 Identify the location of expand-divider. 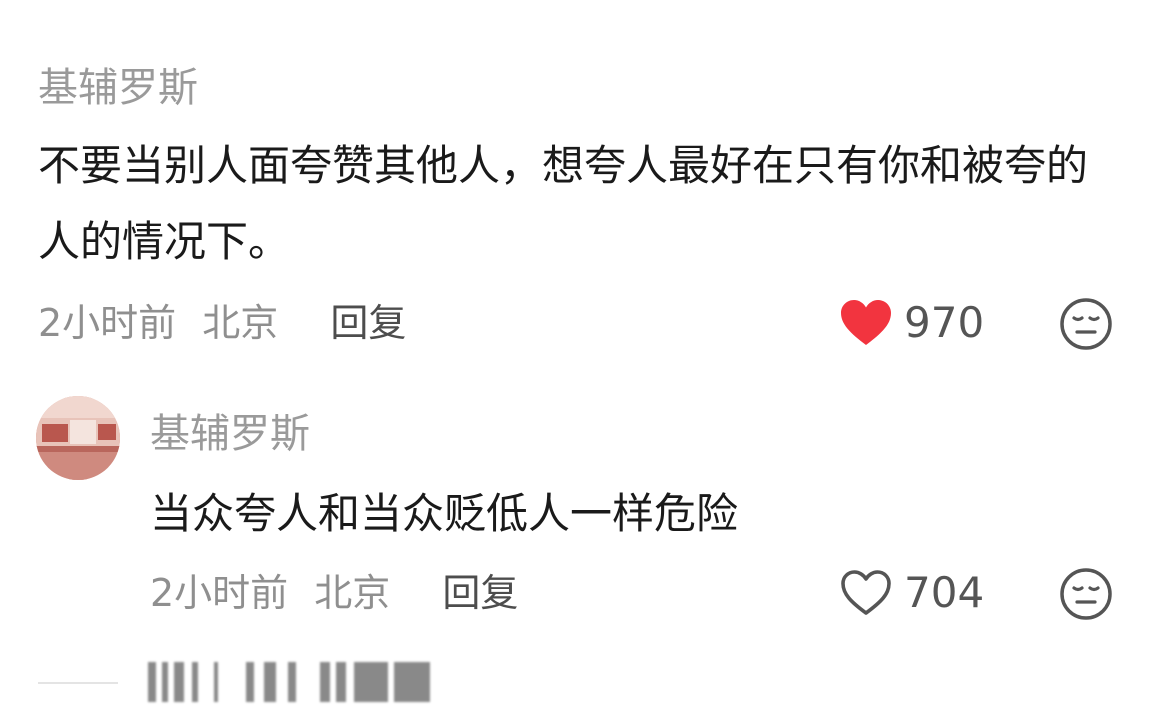
(78, 683).